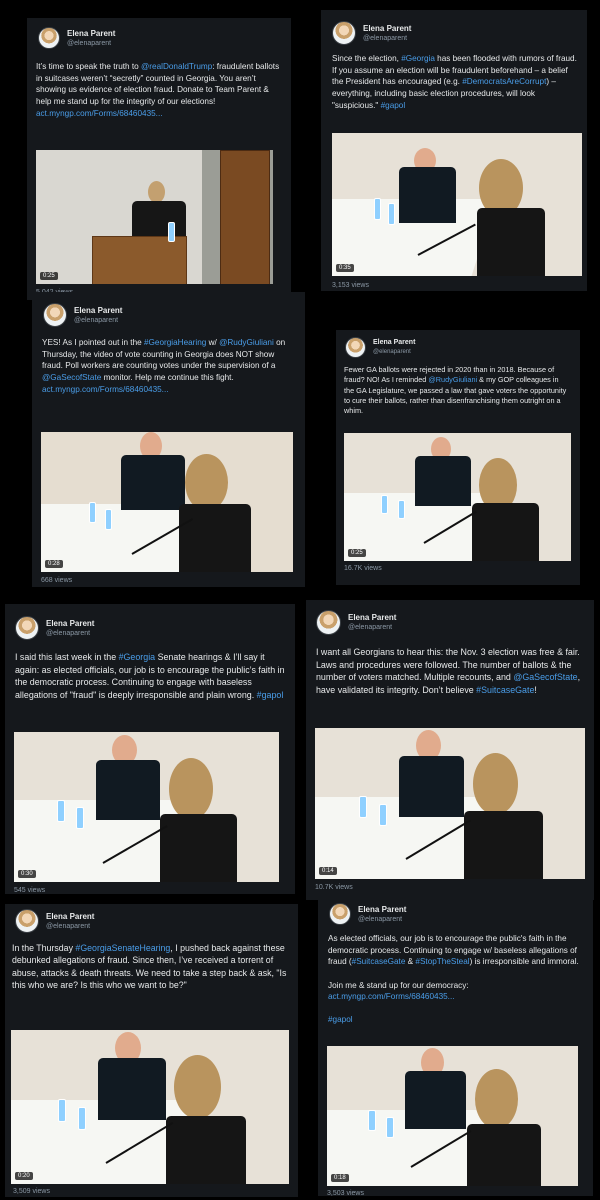 This screenshot has height=1200, width=600. I want to click on video-timestamp: 0:35, so click(345, 268).